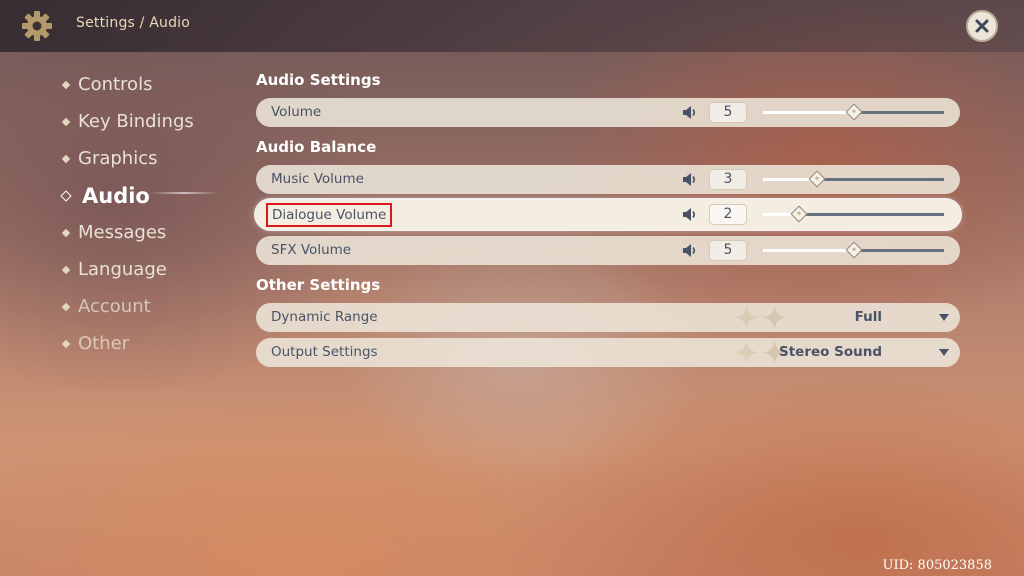 This screenshot has height=576, width=1024. Describe the element at coordinates (133, 23) in the screenshot. I see `breadcrumb: Settings / Audio` at that location.